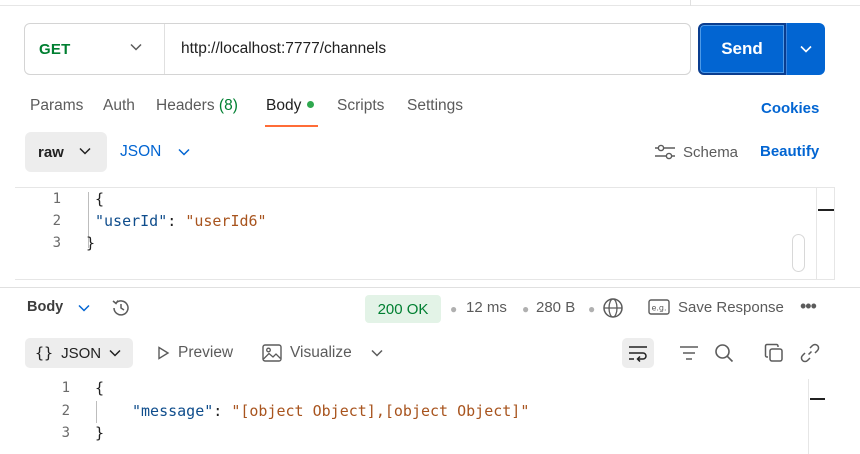  What do you see at coordinates (56, 106) in the screenshot?
I see `tab-params: Params` at bounding box center [56, 106].